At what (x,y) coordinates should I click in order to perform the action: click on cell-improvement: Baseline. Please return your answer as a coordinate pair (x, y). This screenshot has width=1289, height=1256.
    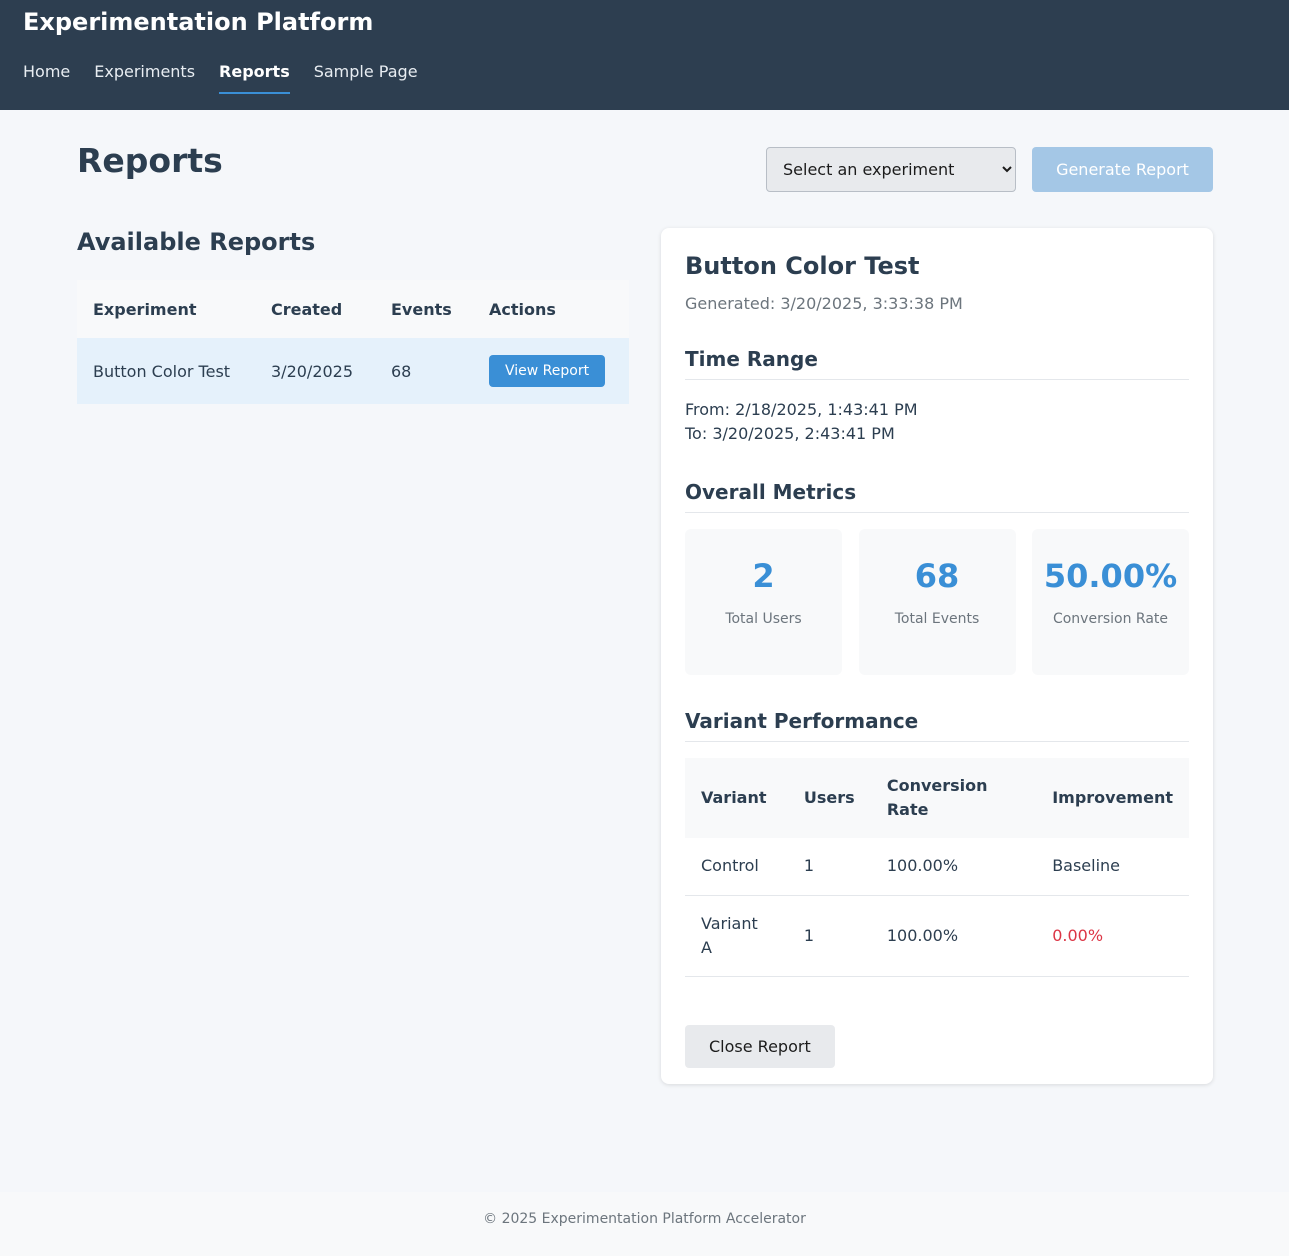
    Looking at the image, I should click on (1112, 867).